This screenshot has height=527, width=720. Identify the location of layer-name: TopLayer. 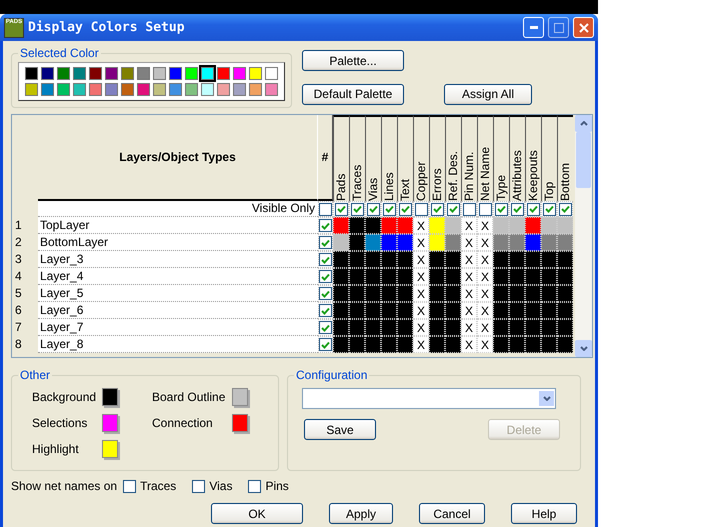
(178, 225).